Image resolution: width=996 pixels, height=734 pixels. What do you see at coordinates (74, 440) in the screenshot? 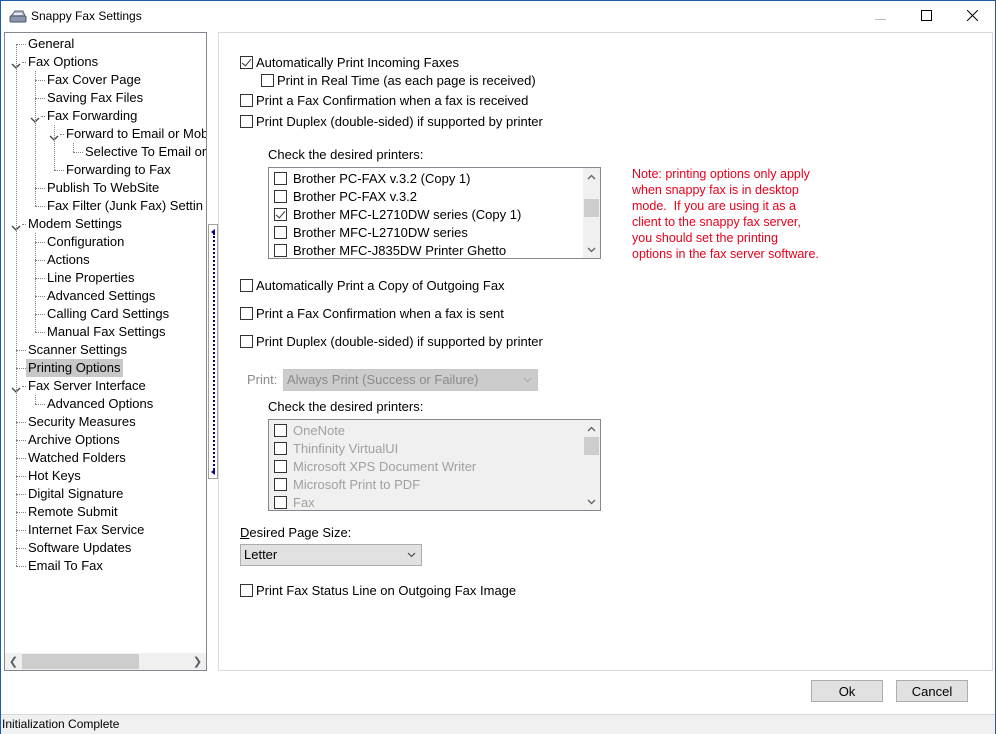
I see `tree-item: Archive Options` at bounding box center [74, 440].